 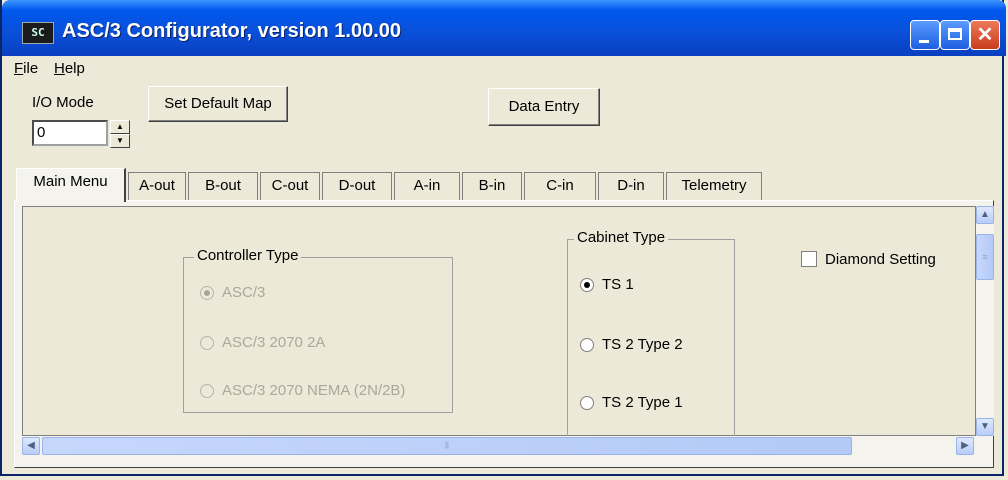 What do you see at coordinates (70, 133) in the screenshot?
I see `io-mode-input: 0` at bounding box center [70, 133].